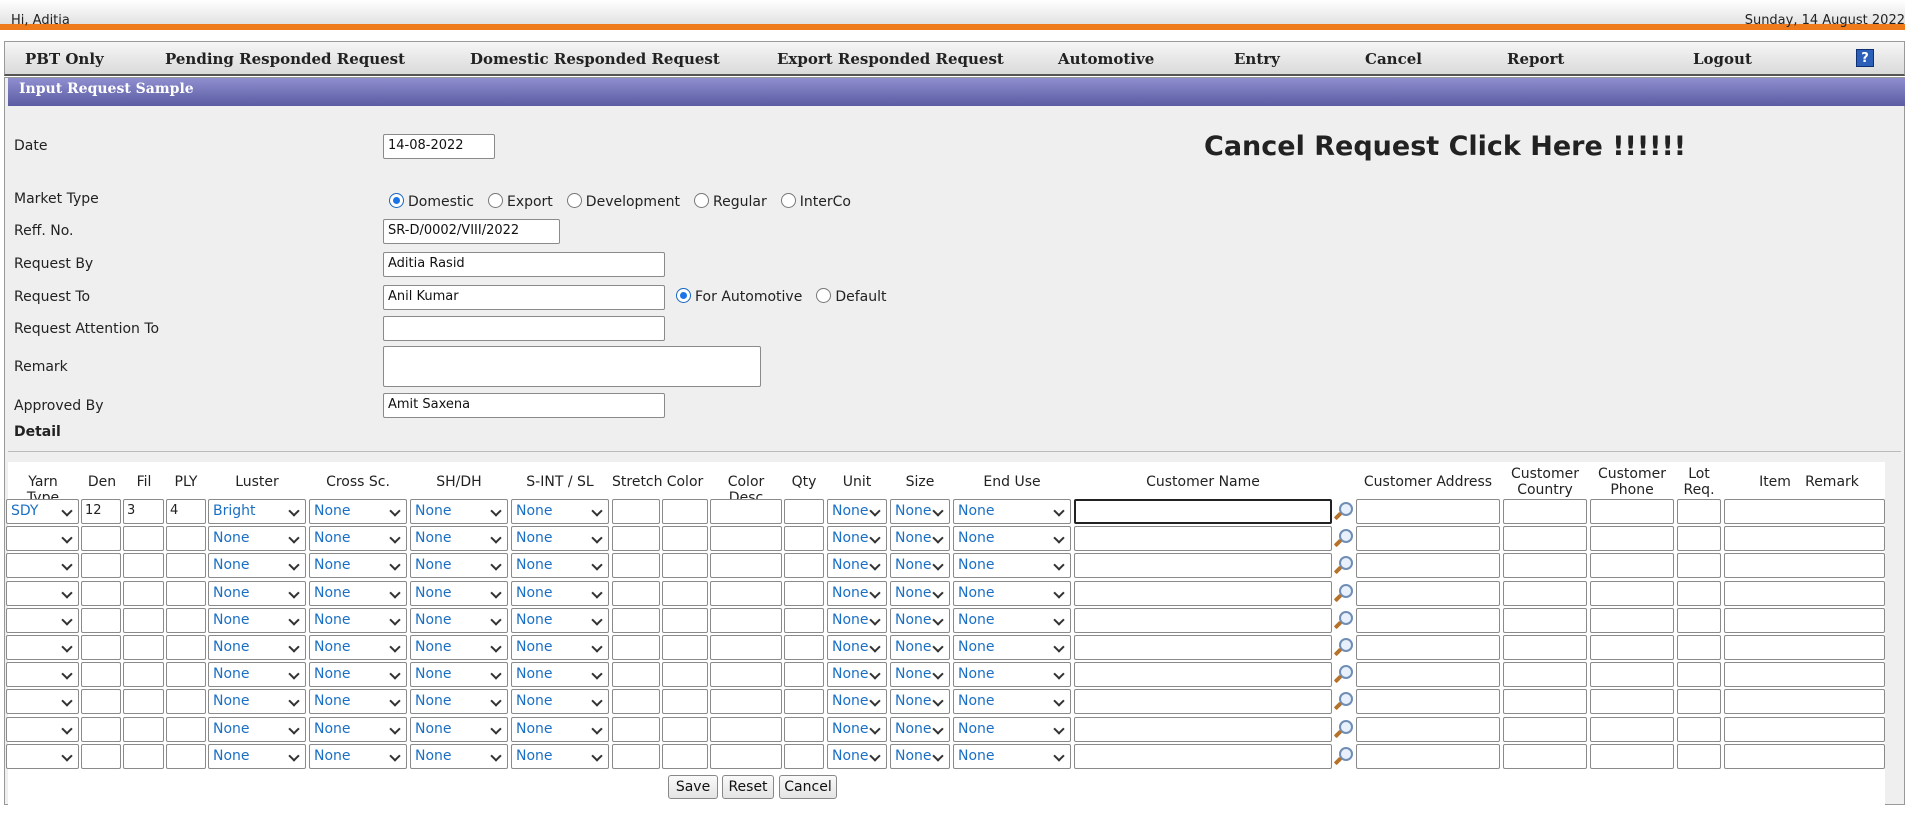 This screenshot has width=1905, height=820. What do you see at coordinates (1445, 146) in the screenshot?
I see `cancel-request-link: Cancel Request Click Here !!!!!!` at bounding box center [1445, 146].